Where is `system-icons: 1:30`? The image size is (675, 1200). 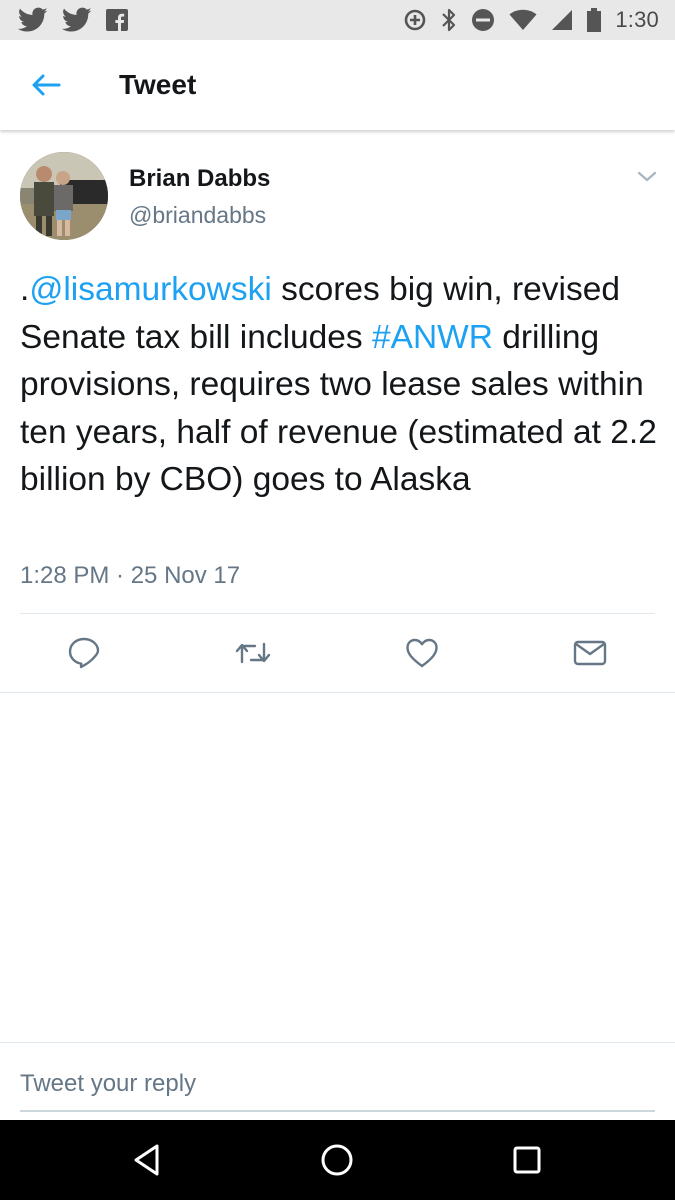
system-icons: 1:30 is located at coordinates (524, 20).